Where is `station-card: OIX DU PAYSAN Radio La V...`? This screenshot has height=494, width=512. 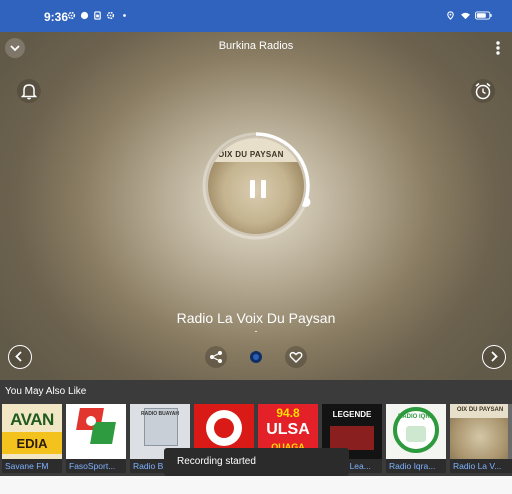
station-card: OIX DU PAYSAN Radio La V... is located at coordinates (480, 439).